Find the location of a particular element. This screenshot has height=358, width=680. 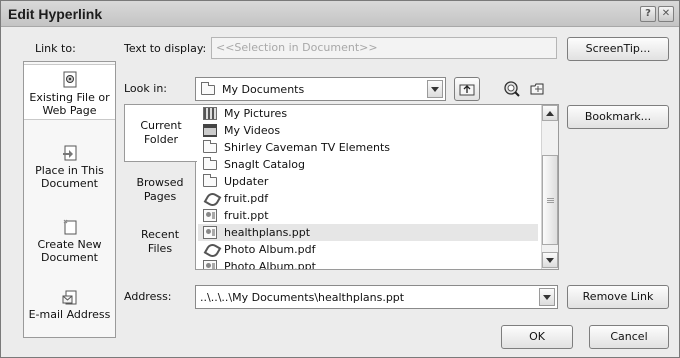

list-item: Updater is located at coordinates (368, 181).